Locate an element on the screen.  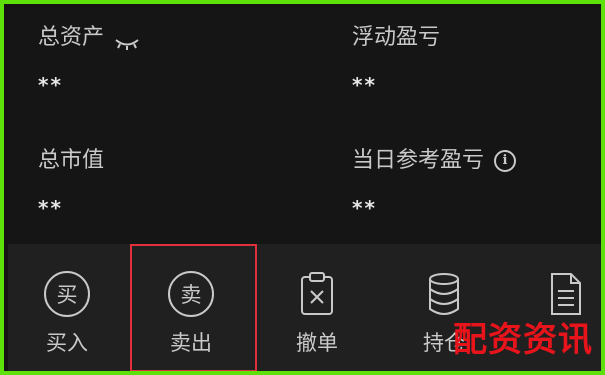
buy-label: 买入 is located at coordinates (67, 343).